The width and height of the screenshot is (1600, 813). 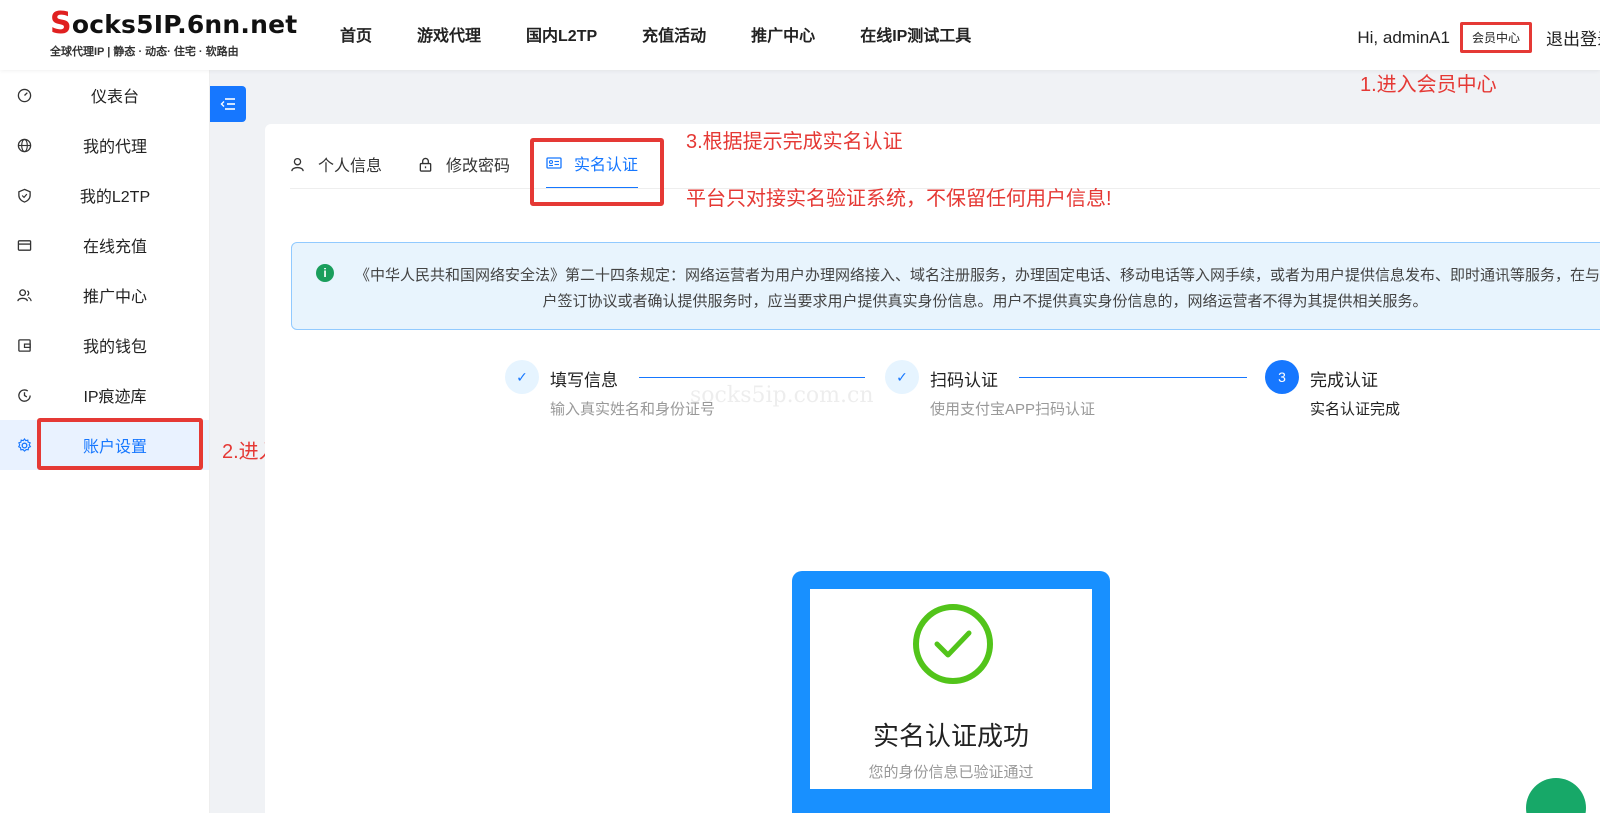 I want to click on sidebar-item-label: 推广中心, so click(x=114, y=297).